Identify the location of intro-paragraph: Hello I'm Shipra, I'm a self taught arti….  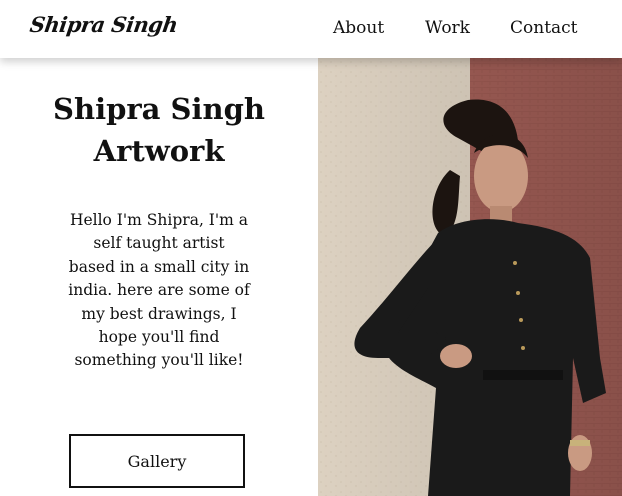
(159, 290).